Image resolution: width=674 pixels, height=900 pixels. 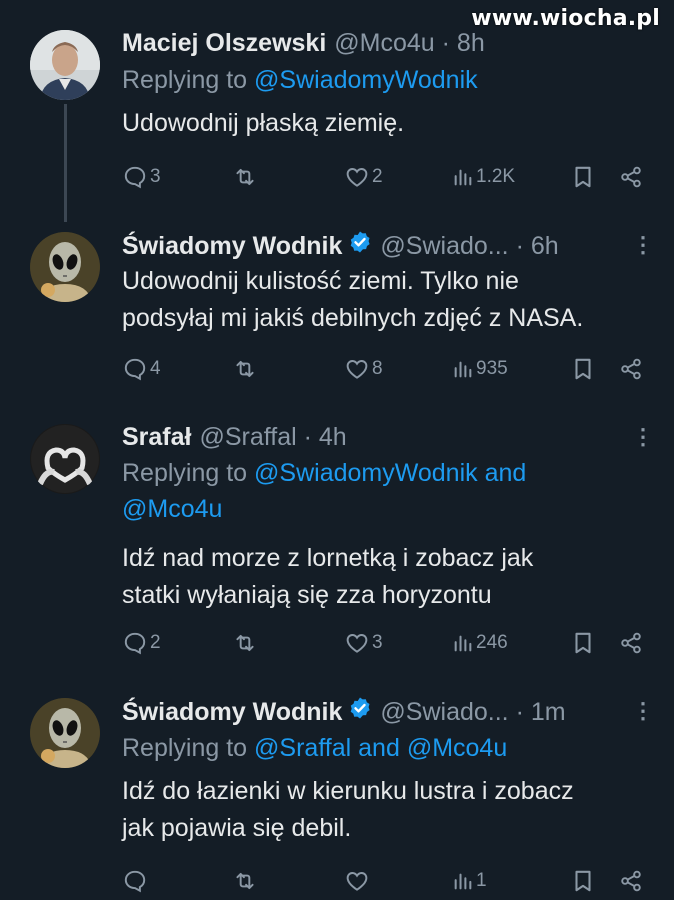 I want to click on tweet-actions: 1, so click(x=387, y=881).